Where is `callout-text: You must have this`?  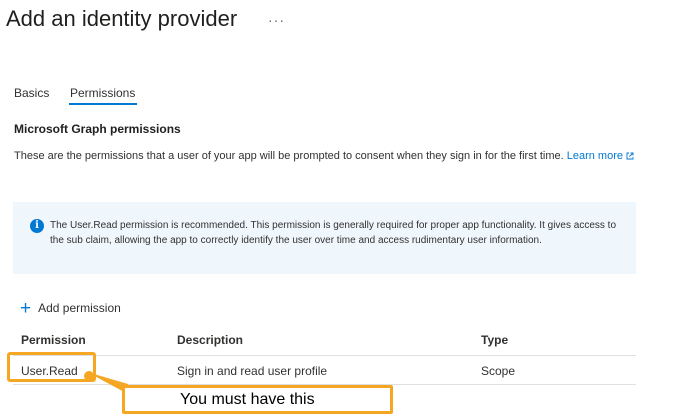 callout-text: You must have this is located at coordinates (257, 399).